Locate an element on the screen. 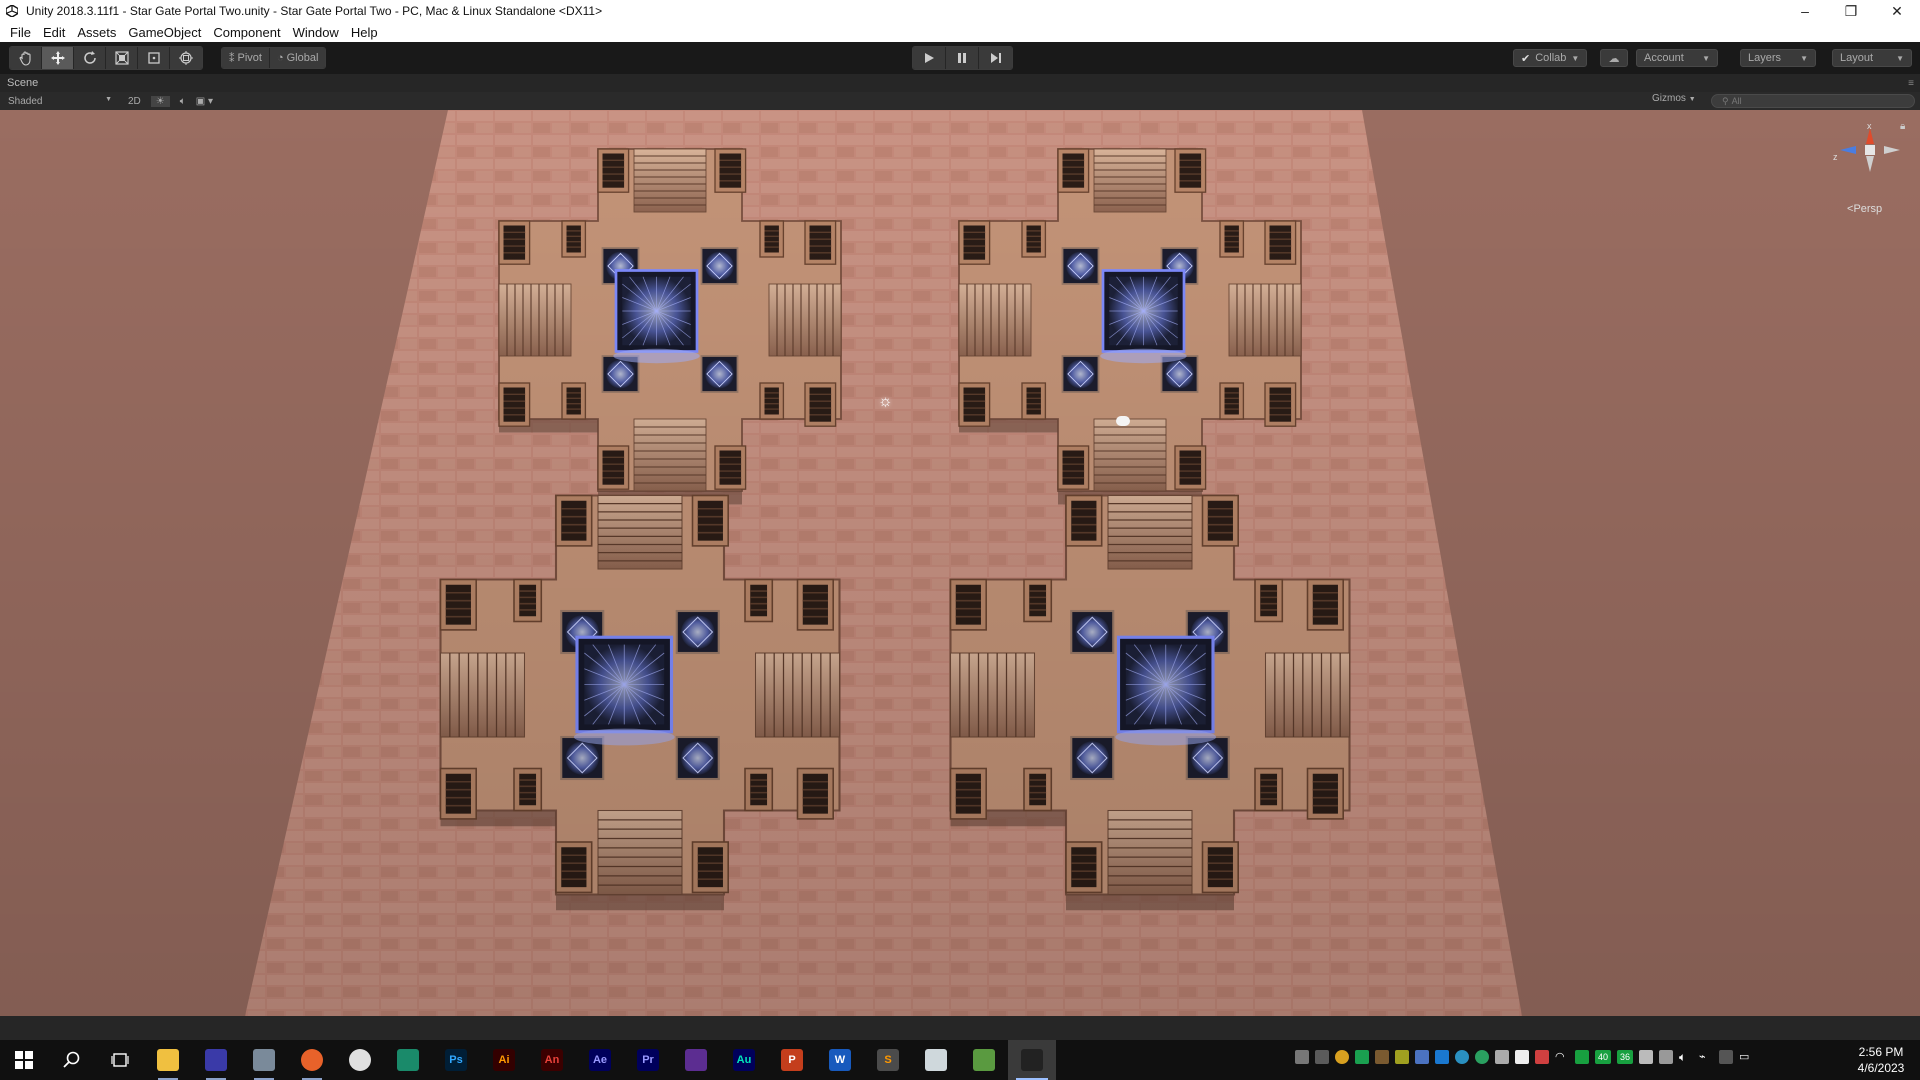 The image size is (1920, 1080). menu-component: Component is located at coordinates (246, 32).